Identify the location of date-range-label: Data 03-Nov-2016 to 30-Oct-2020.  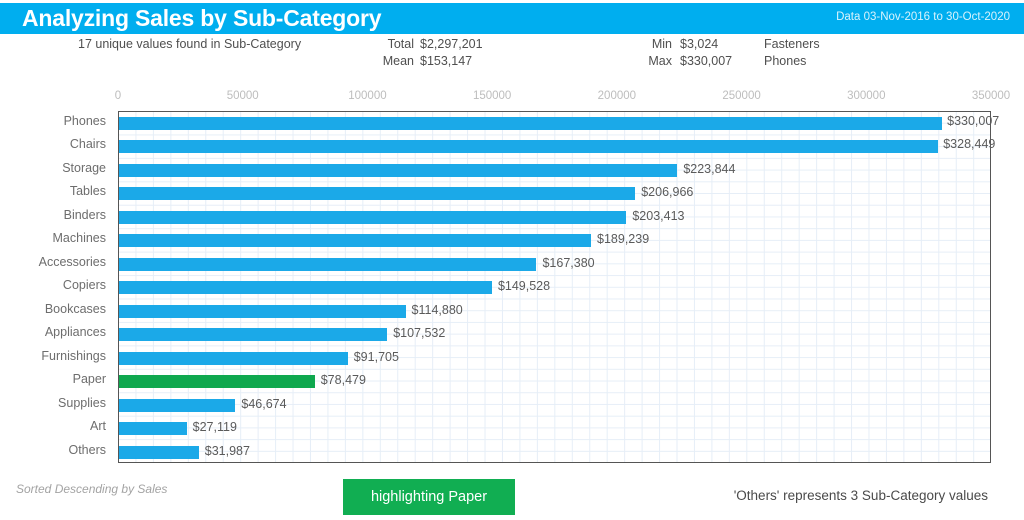
(923, 17).